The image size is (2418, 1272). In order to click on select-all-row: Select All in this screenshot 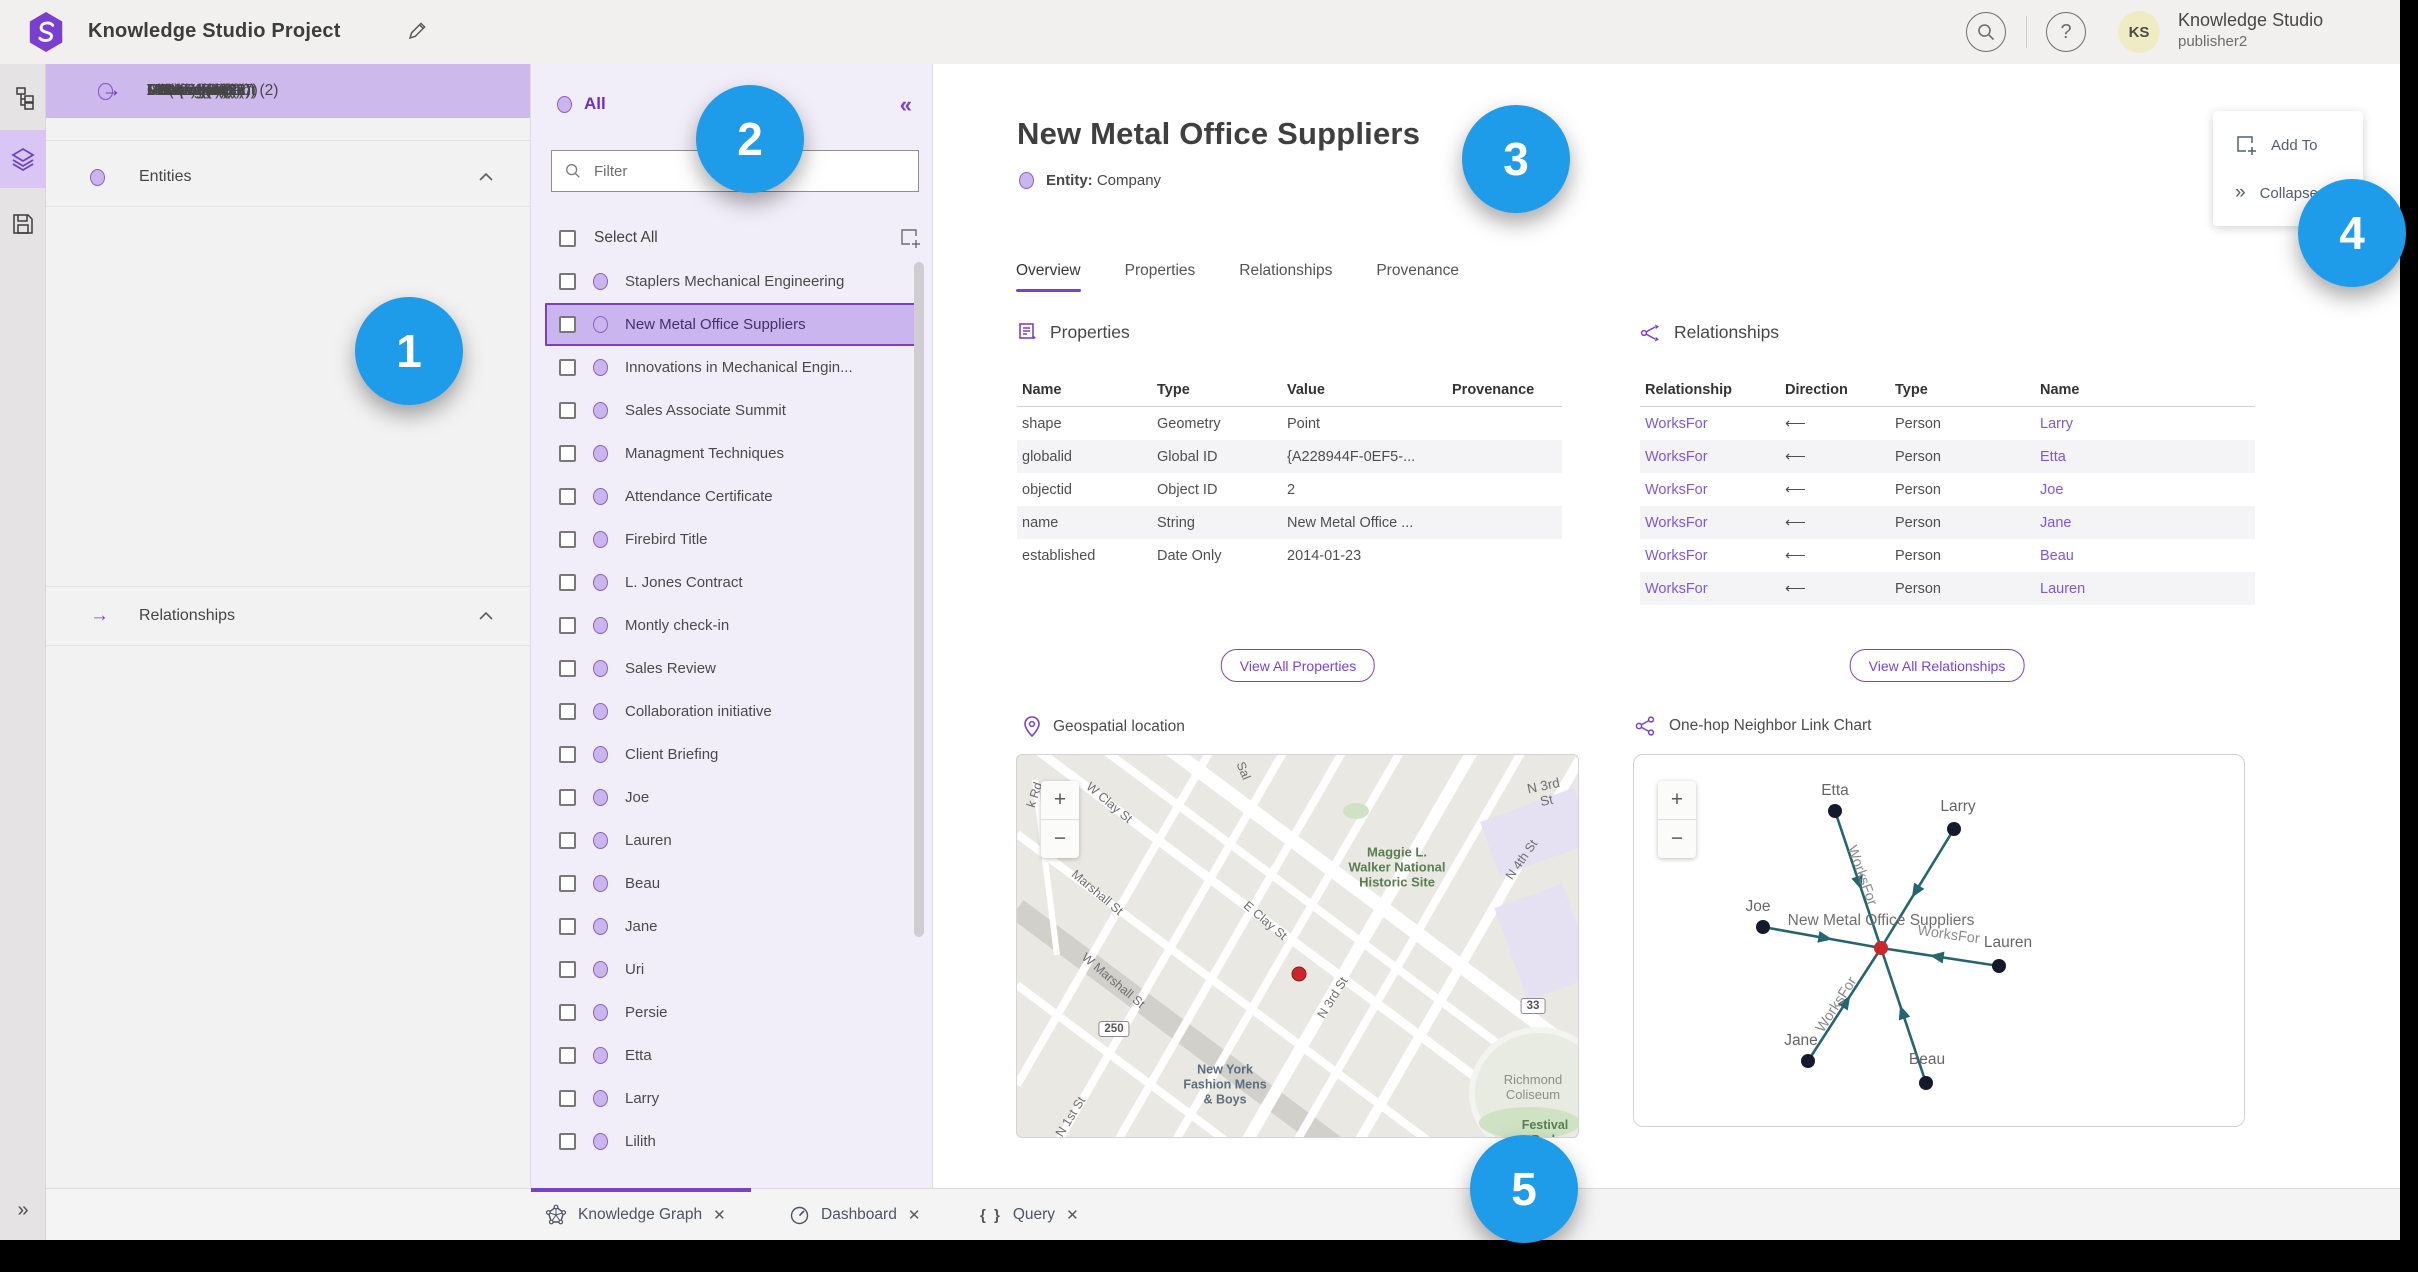, I will do `click(739, 238)`.